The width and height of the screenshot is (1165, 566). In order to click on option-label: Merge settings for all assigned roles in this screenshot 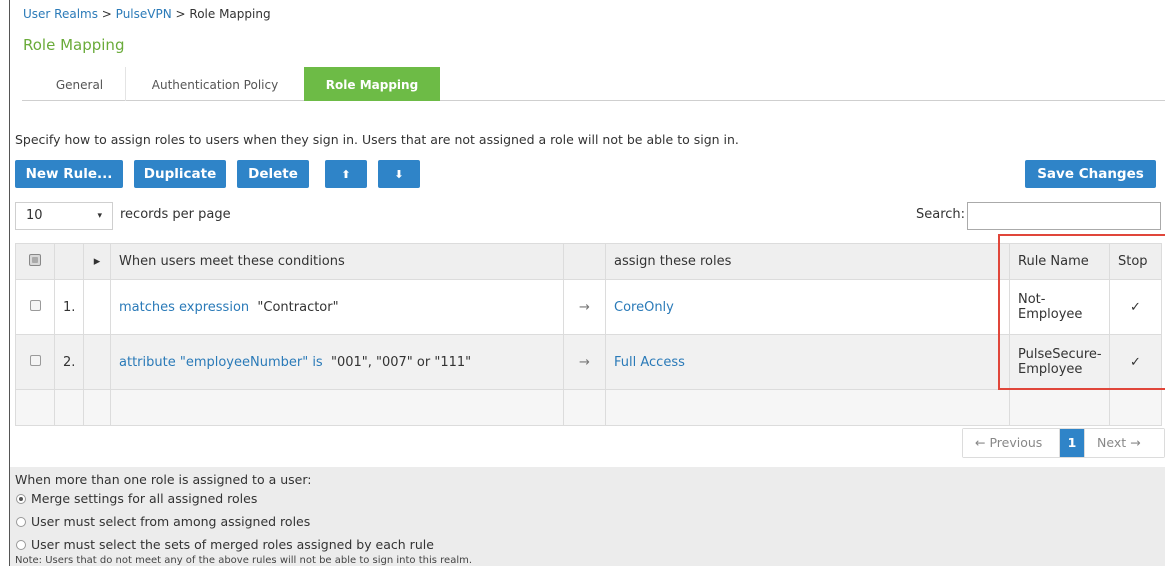, I will do `click(144, 498)`.